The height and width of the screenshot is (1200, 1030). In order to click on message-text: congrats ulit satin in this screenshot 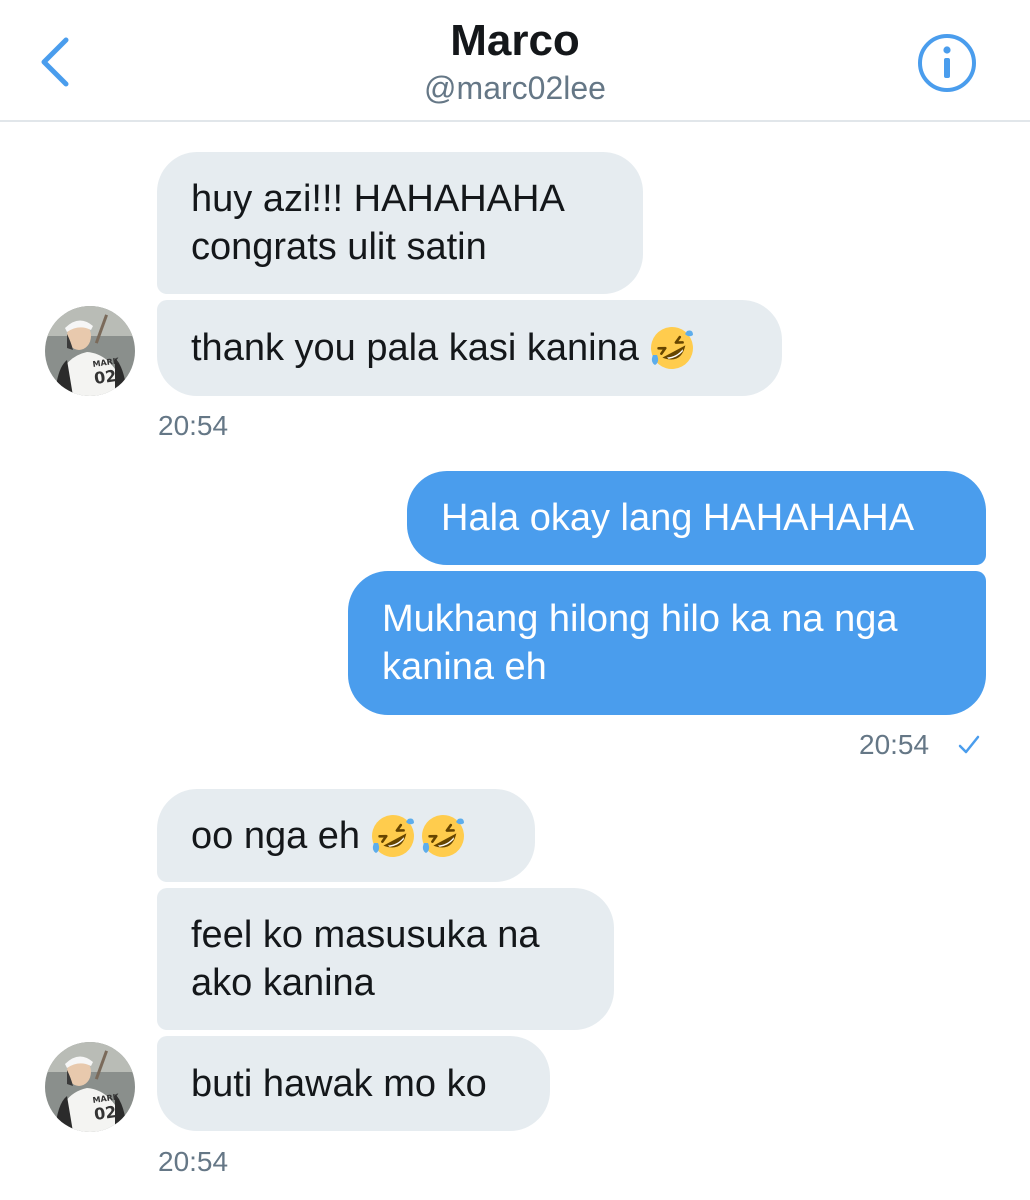, I will do `click(339, 247)`.